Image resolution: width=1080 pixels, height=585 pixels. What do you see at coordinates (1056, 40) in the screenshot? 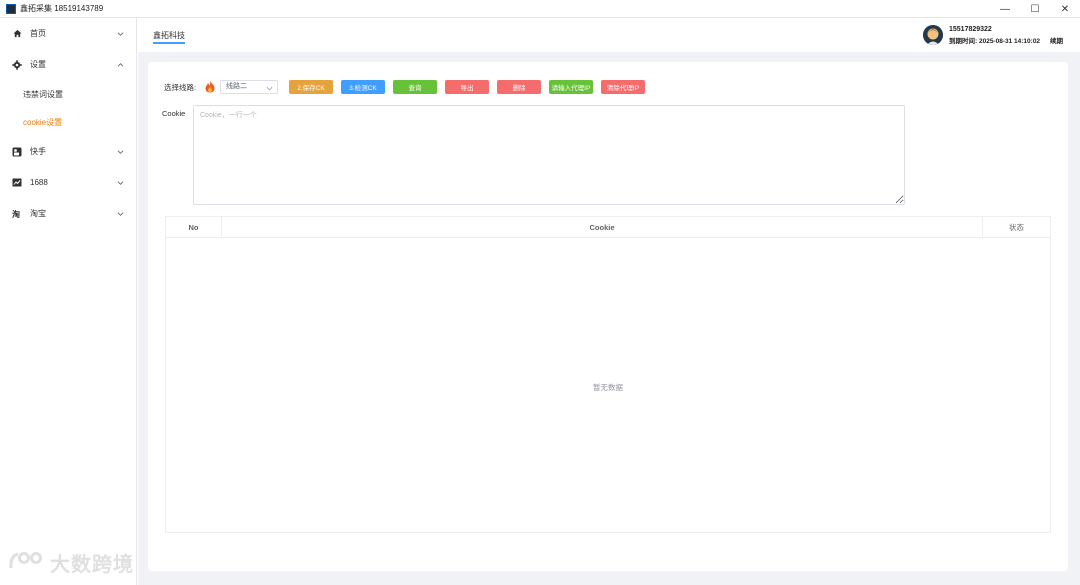
I see `renew-link: 续期` at bounding box center [1056, 40].